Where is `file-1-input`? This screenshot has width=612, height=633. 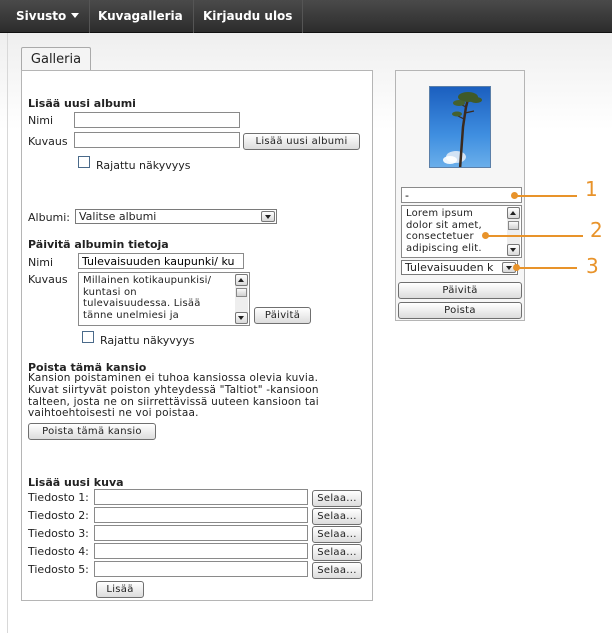
file-1-input is located at coordinates (201, 497).